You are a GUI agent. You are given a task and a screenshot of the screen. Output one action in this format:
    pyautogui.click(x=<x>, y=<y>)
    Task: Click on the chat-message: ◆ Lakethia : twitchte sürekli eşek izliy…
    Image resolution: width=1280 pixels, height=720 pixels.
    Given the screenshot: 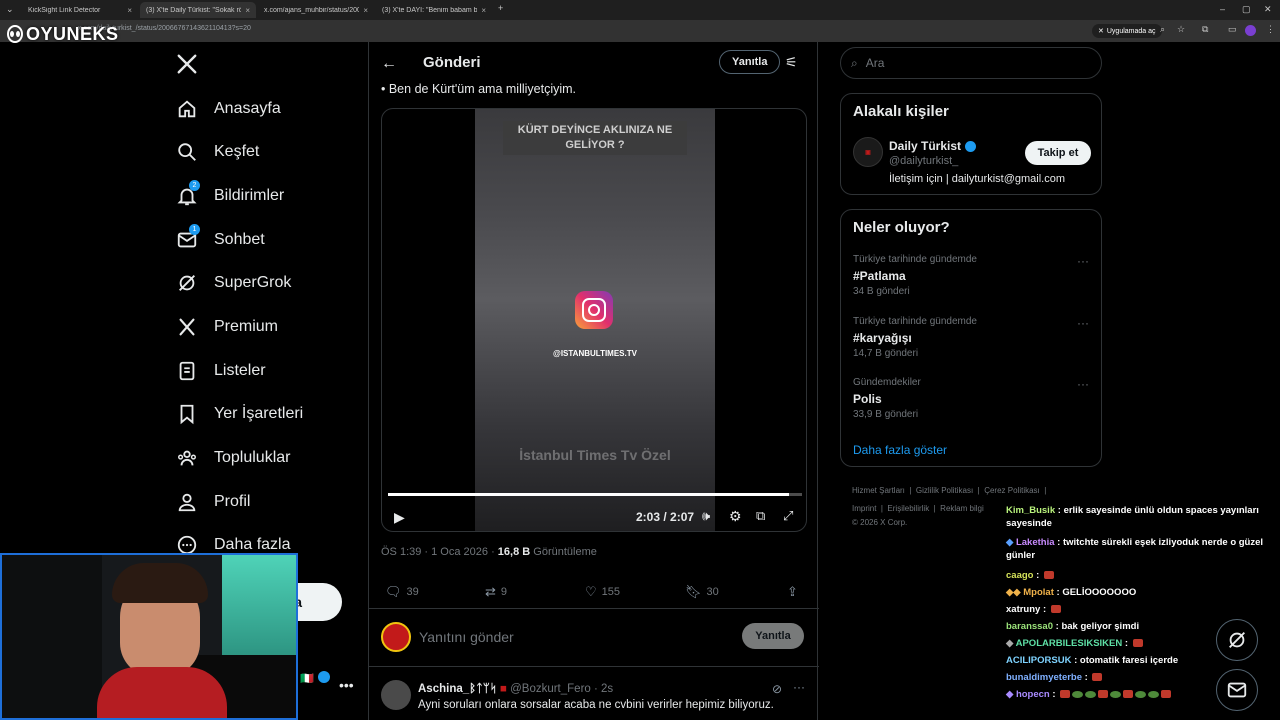 What is the action you would take?
    pyautogui.click(x=1135, y=549)
    